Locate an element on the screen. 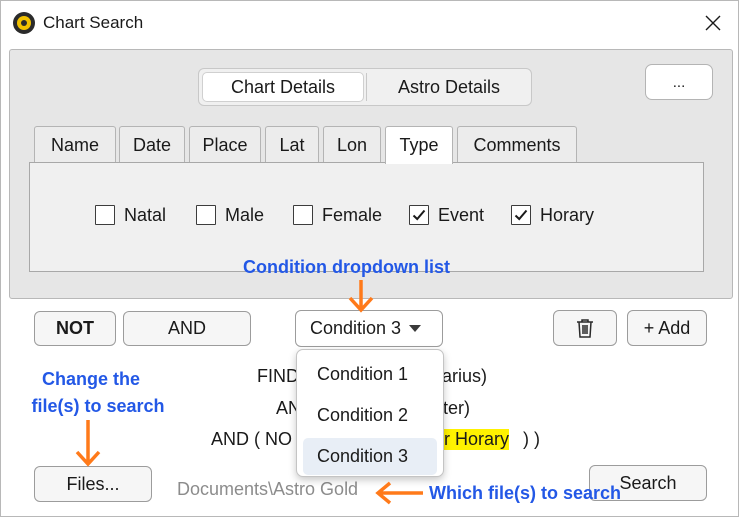 The image size is (739, 517). checkbox-label: Horary is located at coordinates (567, 214).